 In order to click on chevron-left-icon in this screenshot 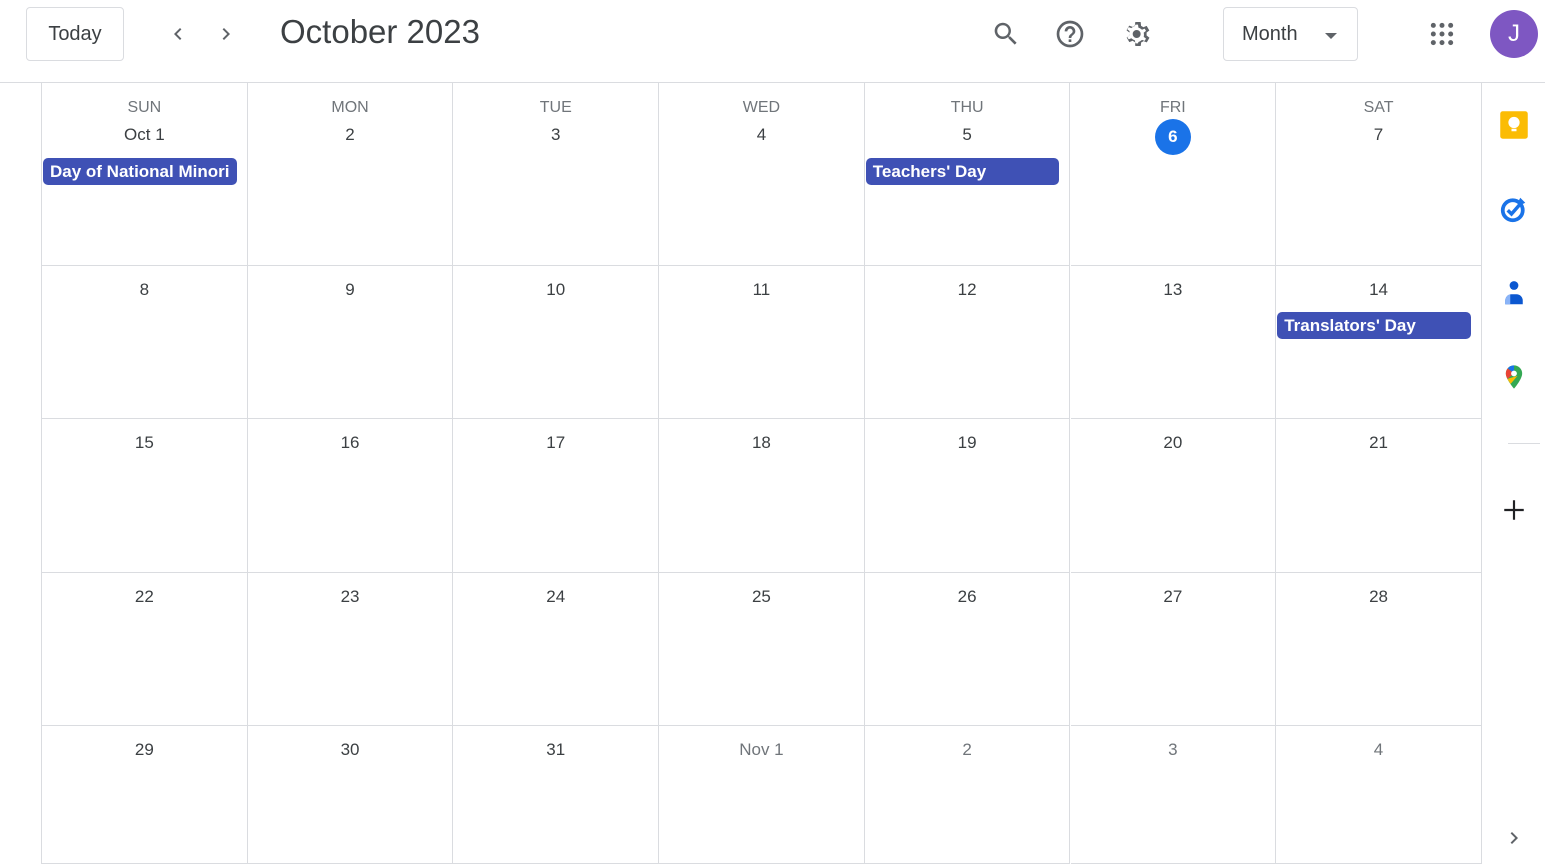, I will do `click(178, 34)`.